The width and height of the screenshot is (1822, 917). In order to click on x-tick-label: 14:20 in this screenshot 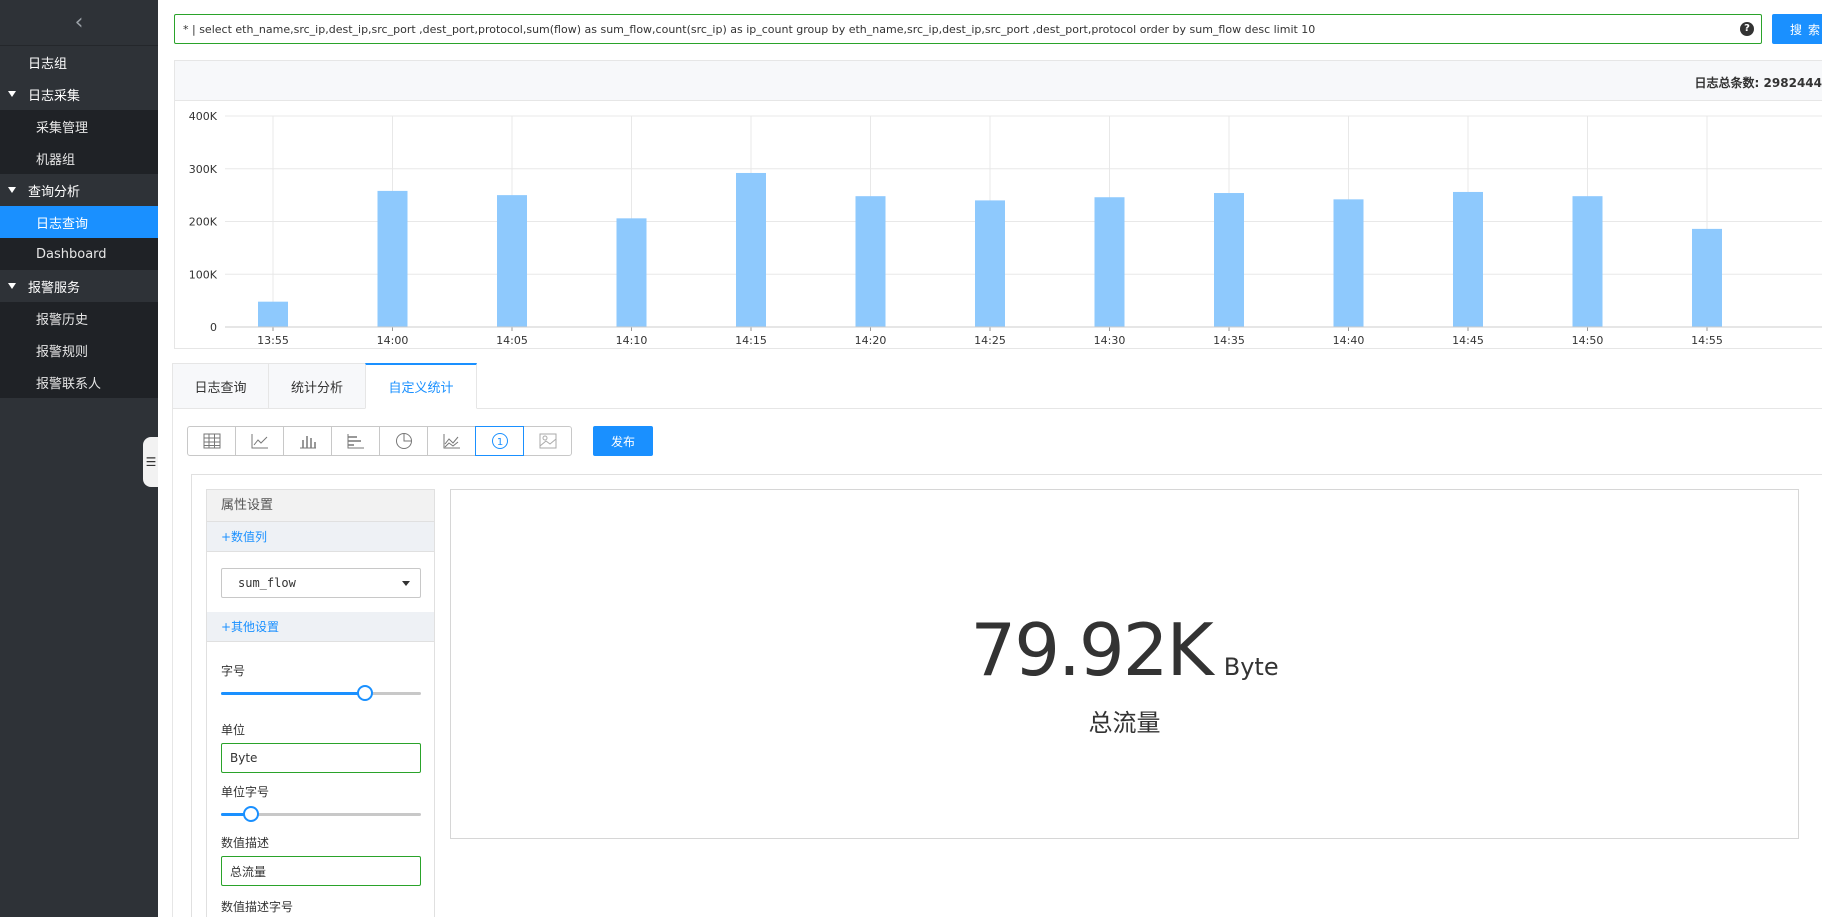, I will do `click(871, 340)`.